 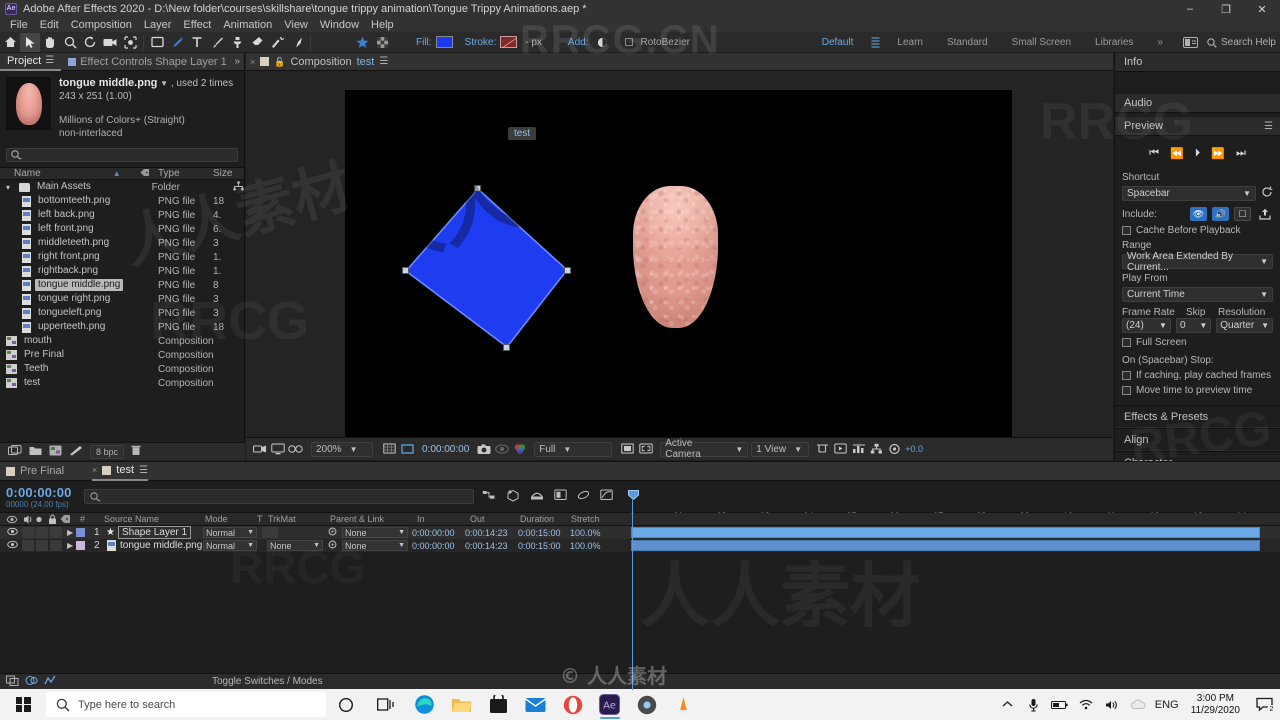 What do you see at coordinates (573, 449) in the screenshot?
I see `resolution-dropdown: Full ▼` at bounding box center [573, 449].